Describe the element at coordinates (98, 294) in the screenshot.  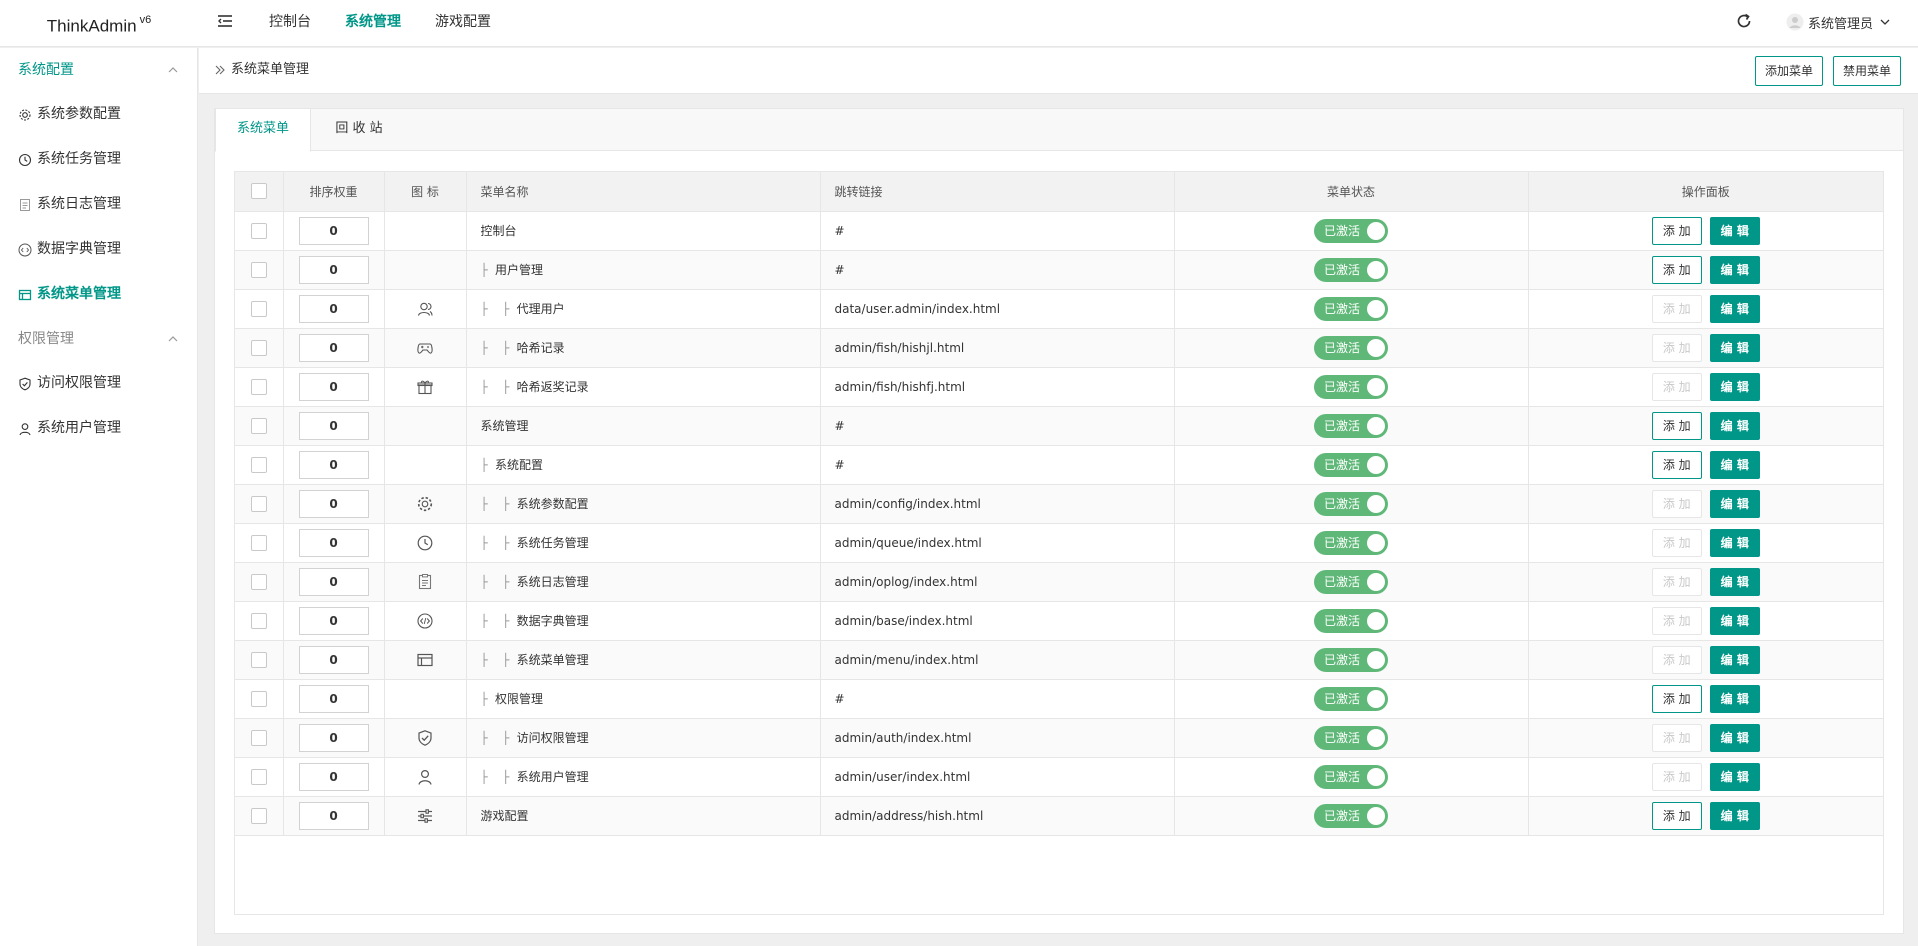
I see `sidebar-item-system-menu: 系统菜单管理` at that location.